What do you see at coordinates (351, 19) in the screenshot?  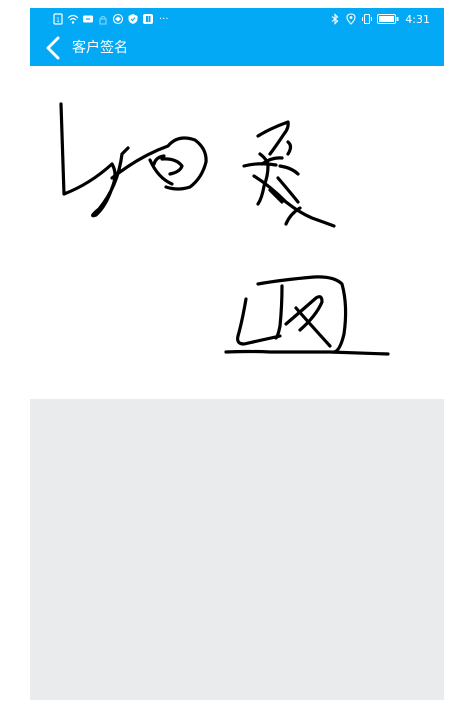 I see `location-pin-icon` at bounding box center [351, 19].